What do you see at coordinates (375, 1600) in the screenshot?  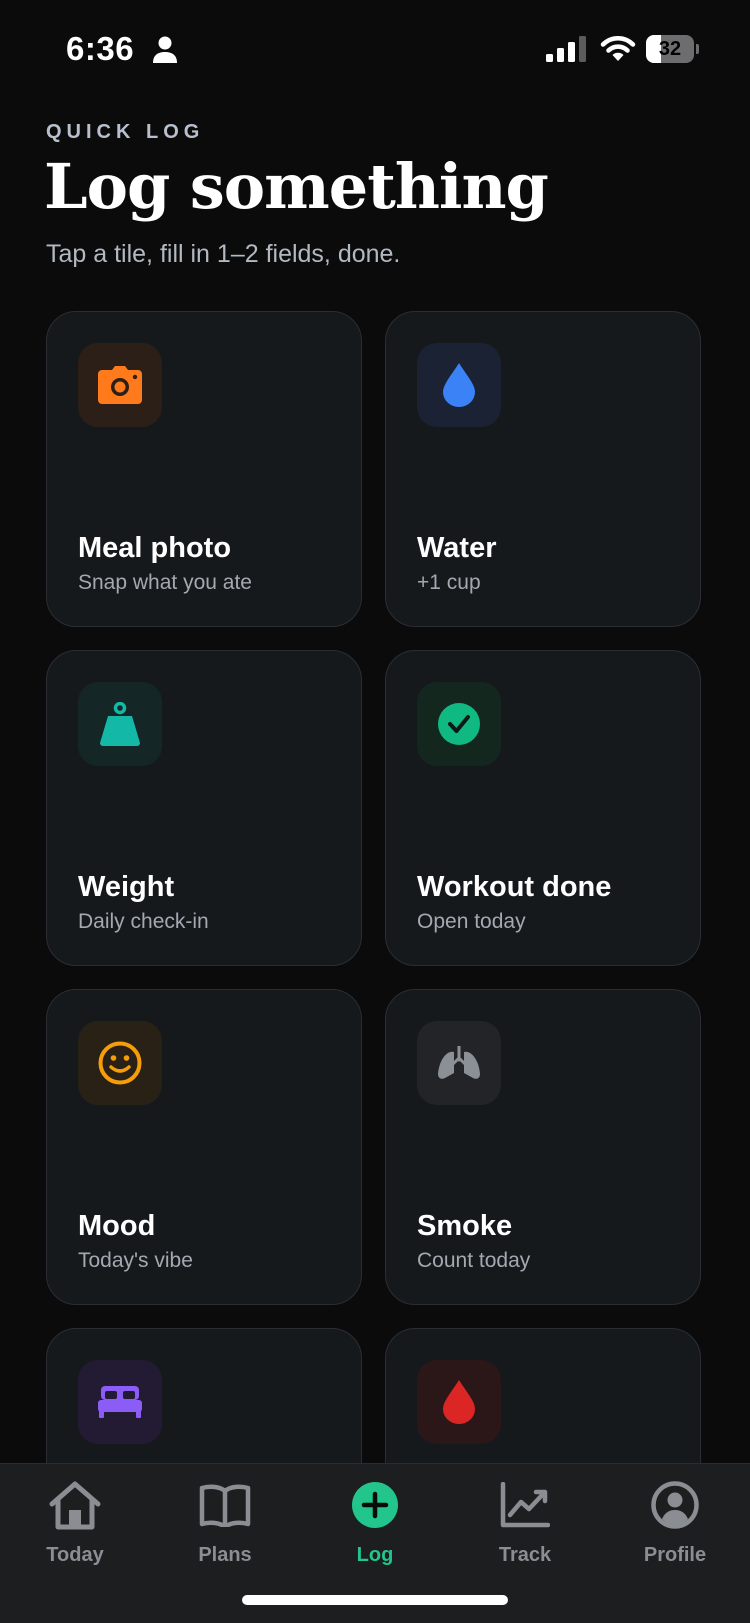 I see `home-indicator` at bounding box center [375, 1600].